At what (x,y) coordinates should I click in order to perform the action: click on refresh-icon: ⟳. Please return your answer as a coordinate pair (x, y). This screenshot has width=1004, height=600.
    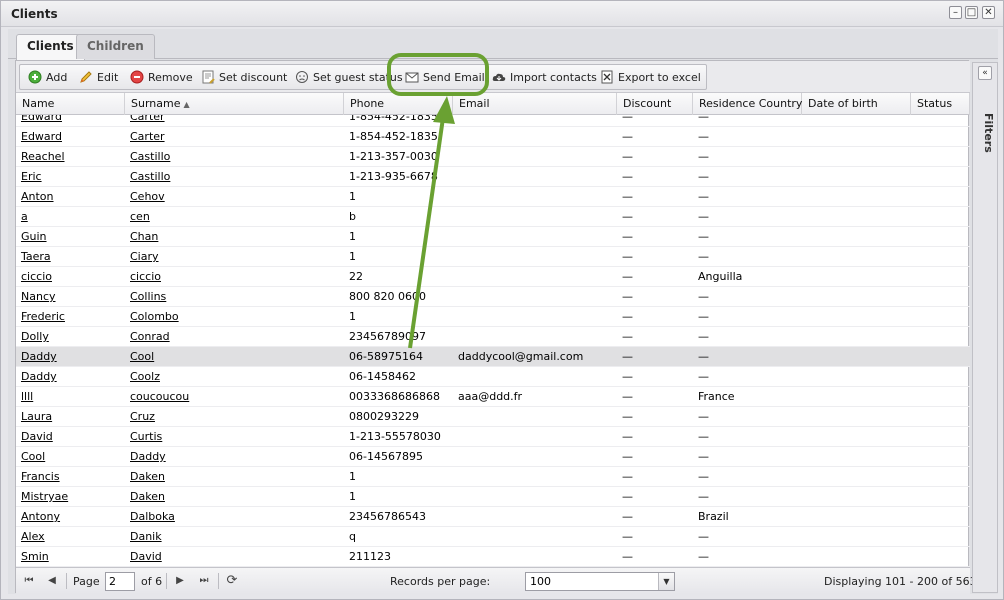
    Looking at the image, I should click on (232, 581).